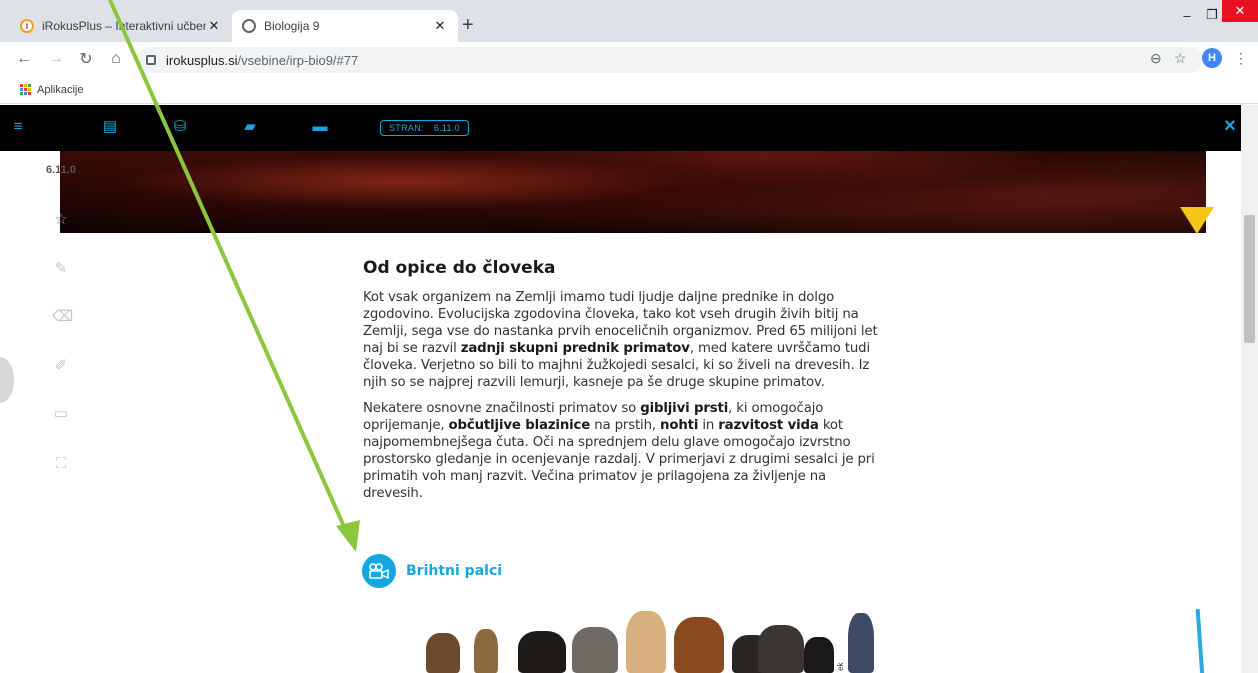 The height and width of the screenshot is (673, 1258). What do you see at coordinates (1197, 220) in the screenshot?
I see `bookmark-triangle-icon` at bounding box center [1197, 220].